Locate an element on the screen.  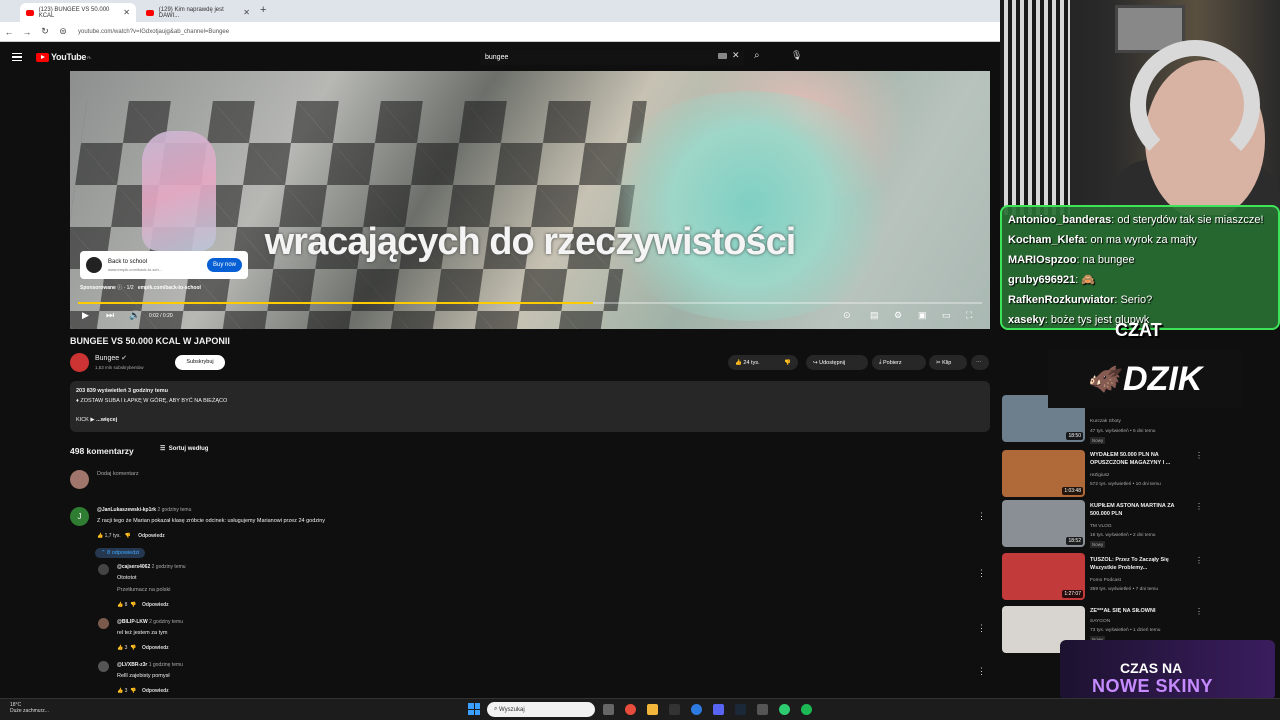
forward-icon: → is located at coordinates (27, 32).